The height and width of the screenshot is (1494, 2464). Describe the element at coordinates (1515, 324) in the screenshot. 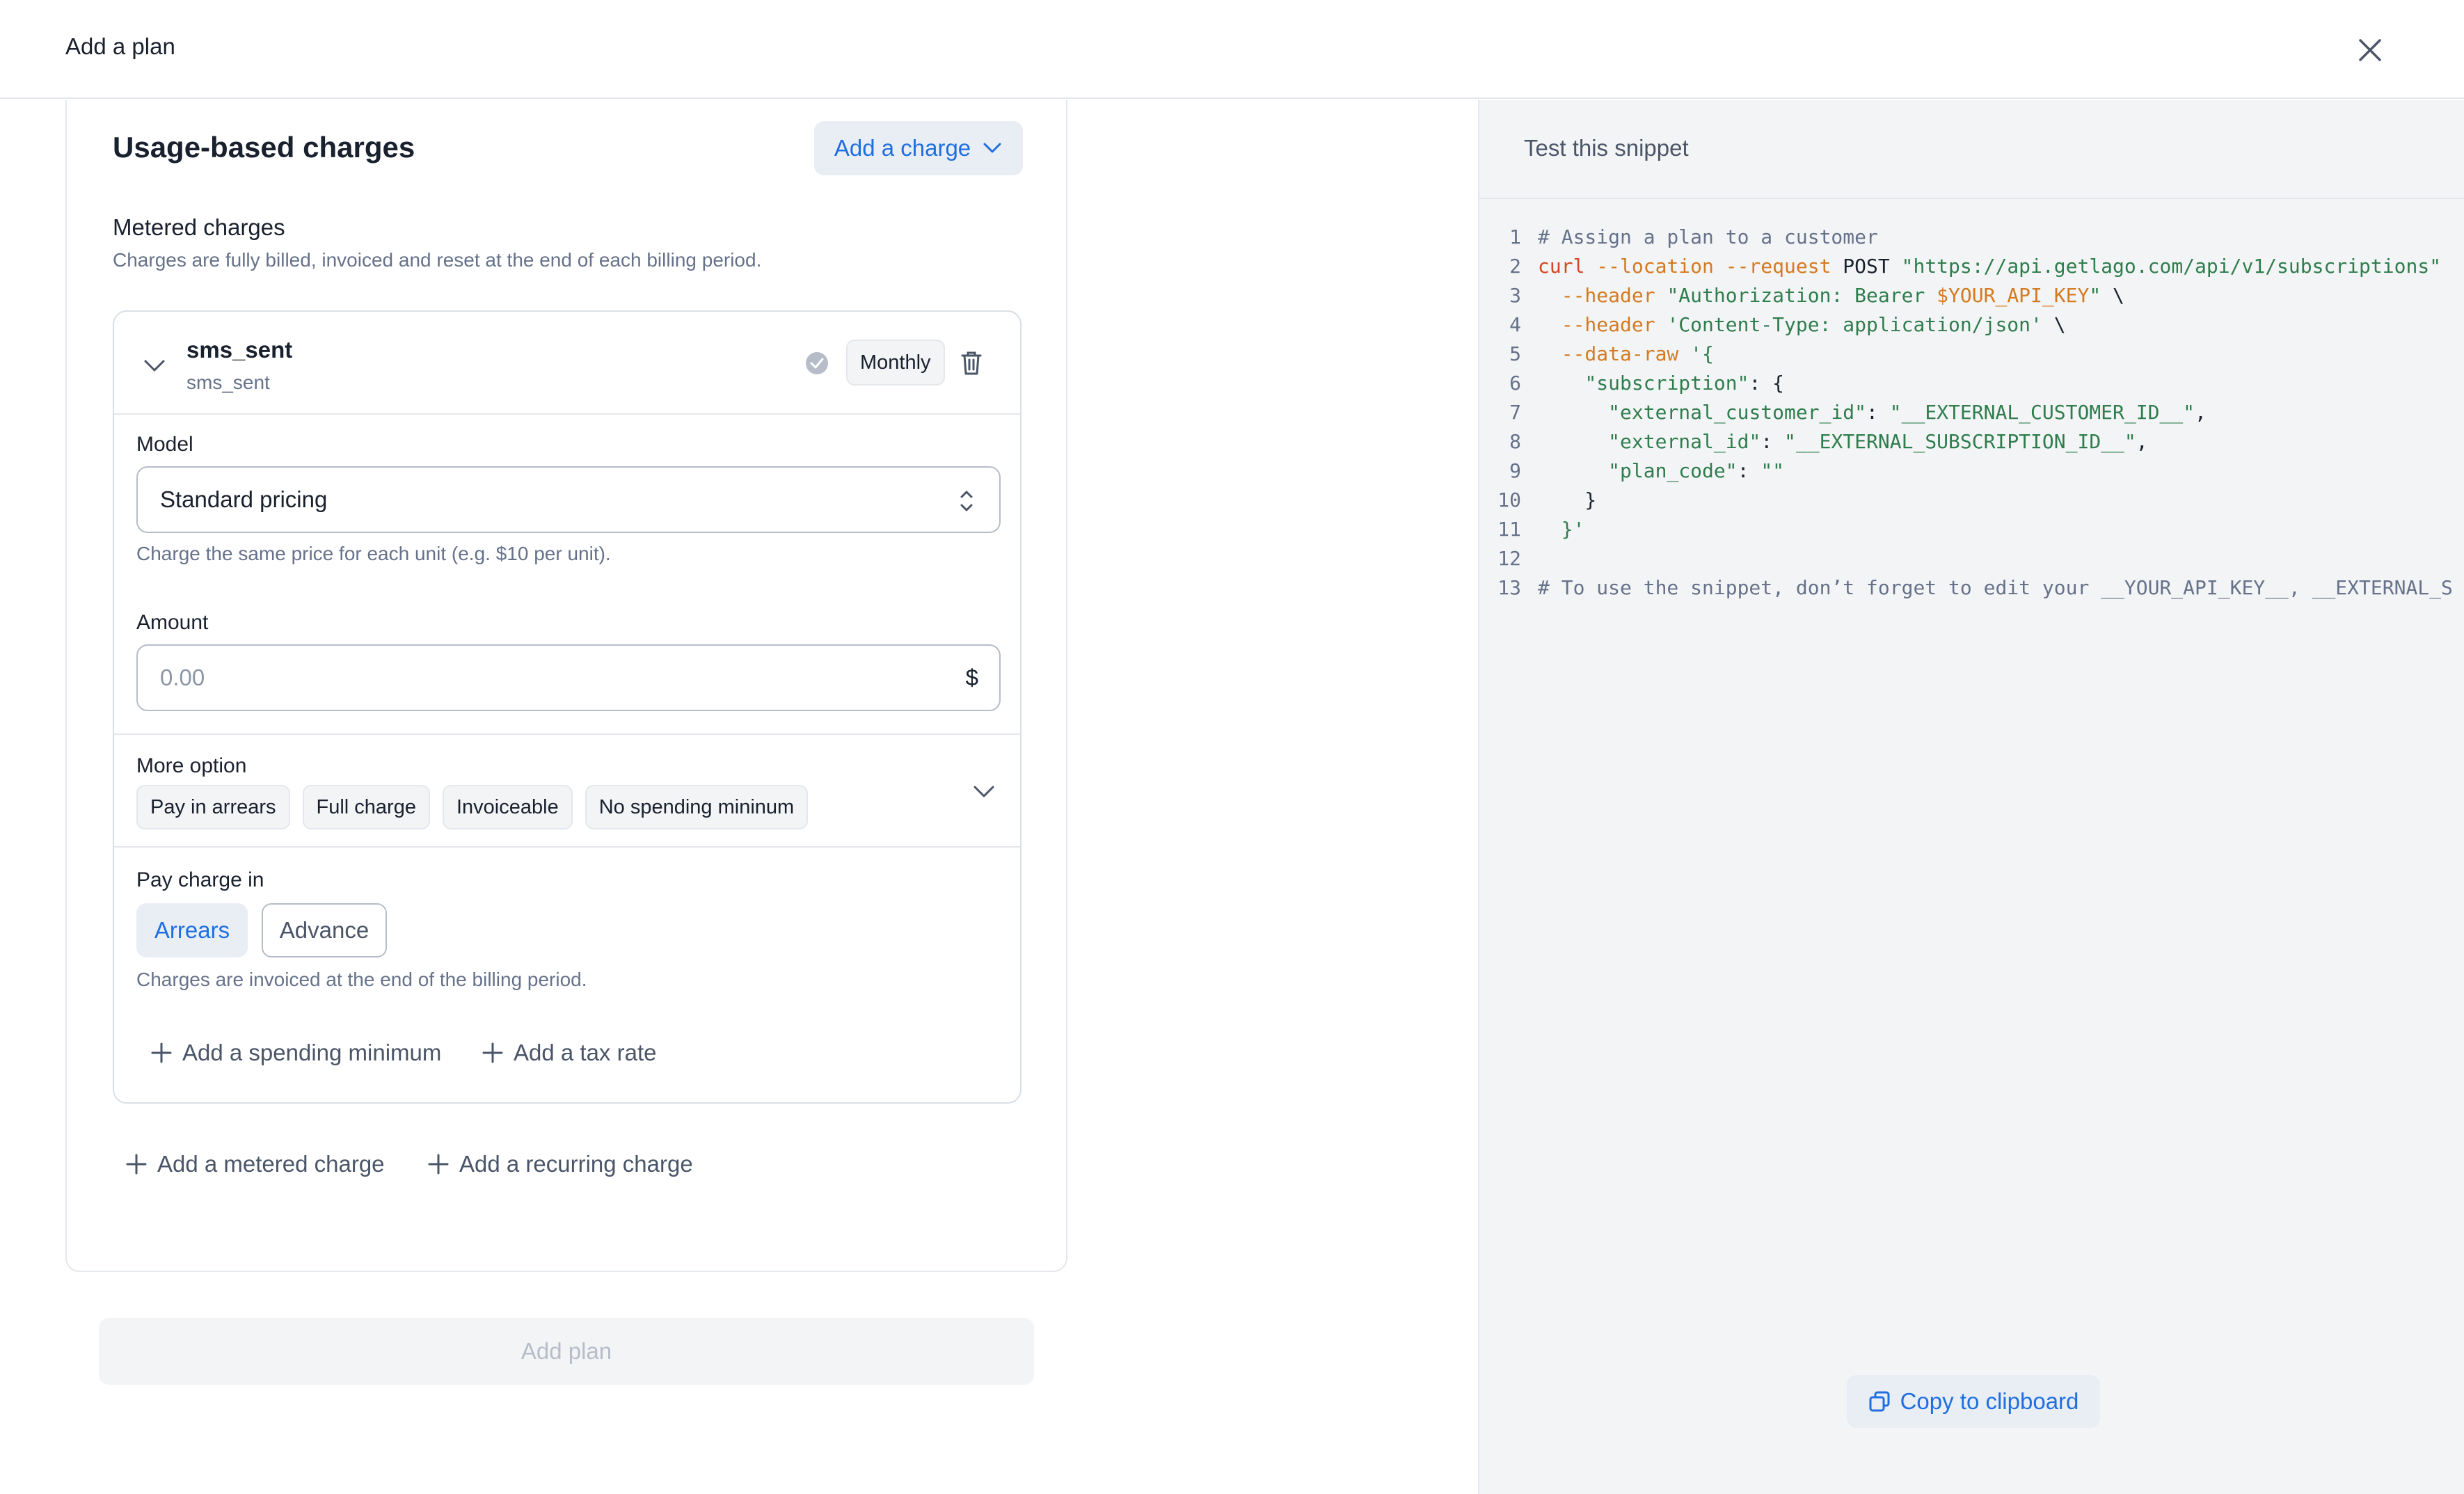

I see `line-number: 4` at that location.